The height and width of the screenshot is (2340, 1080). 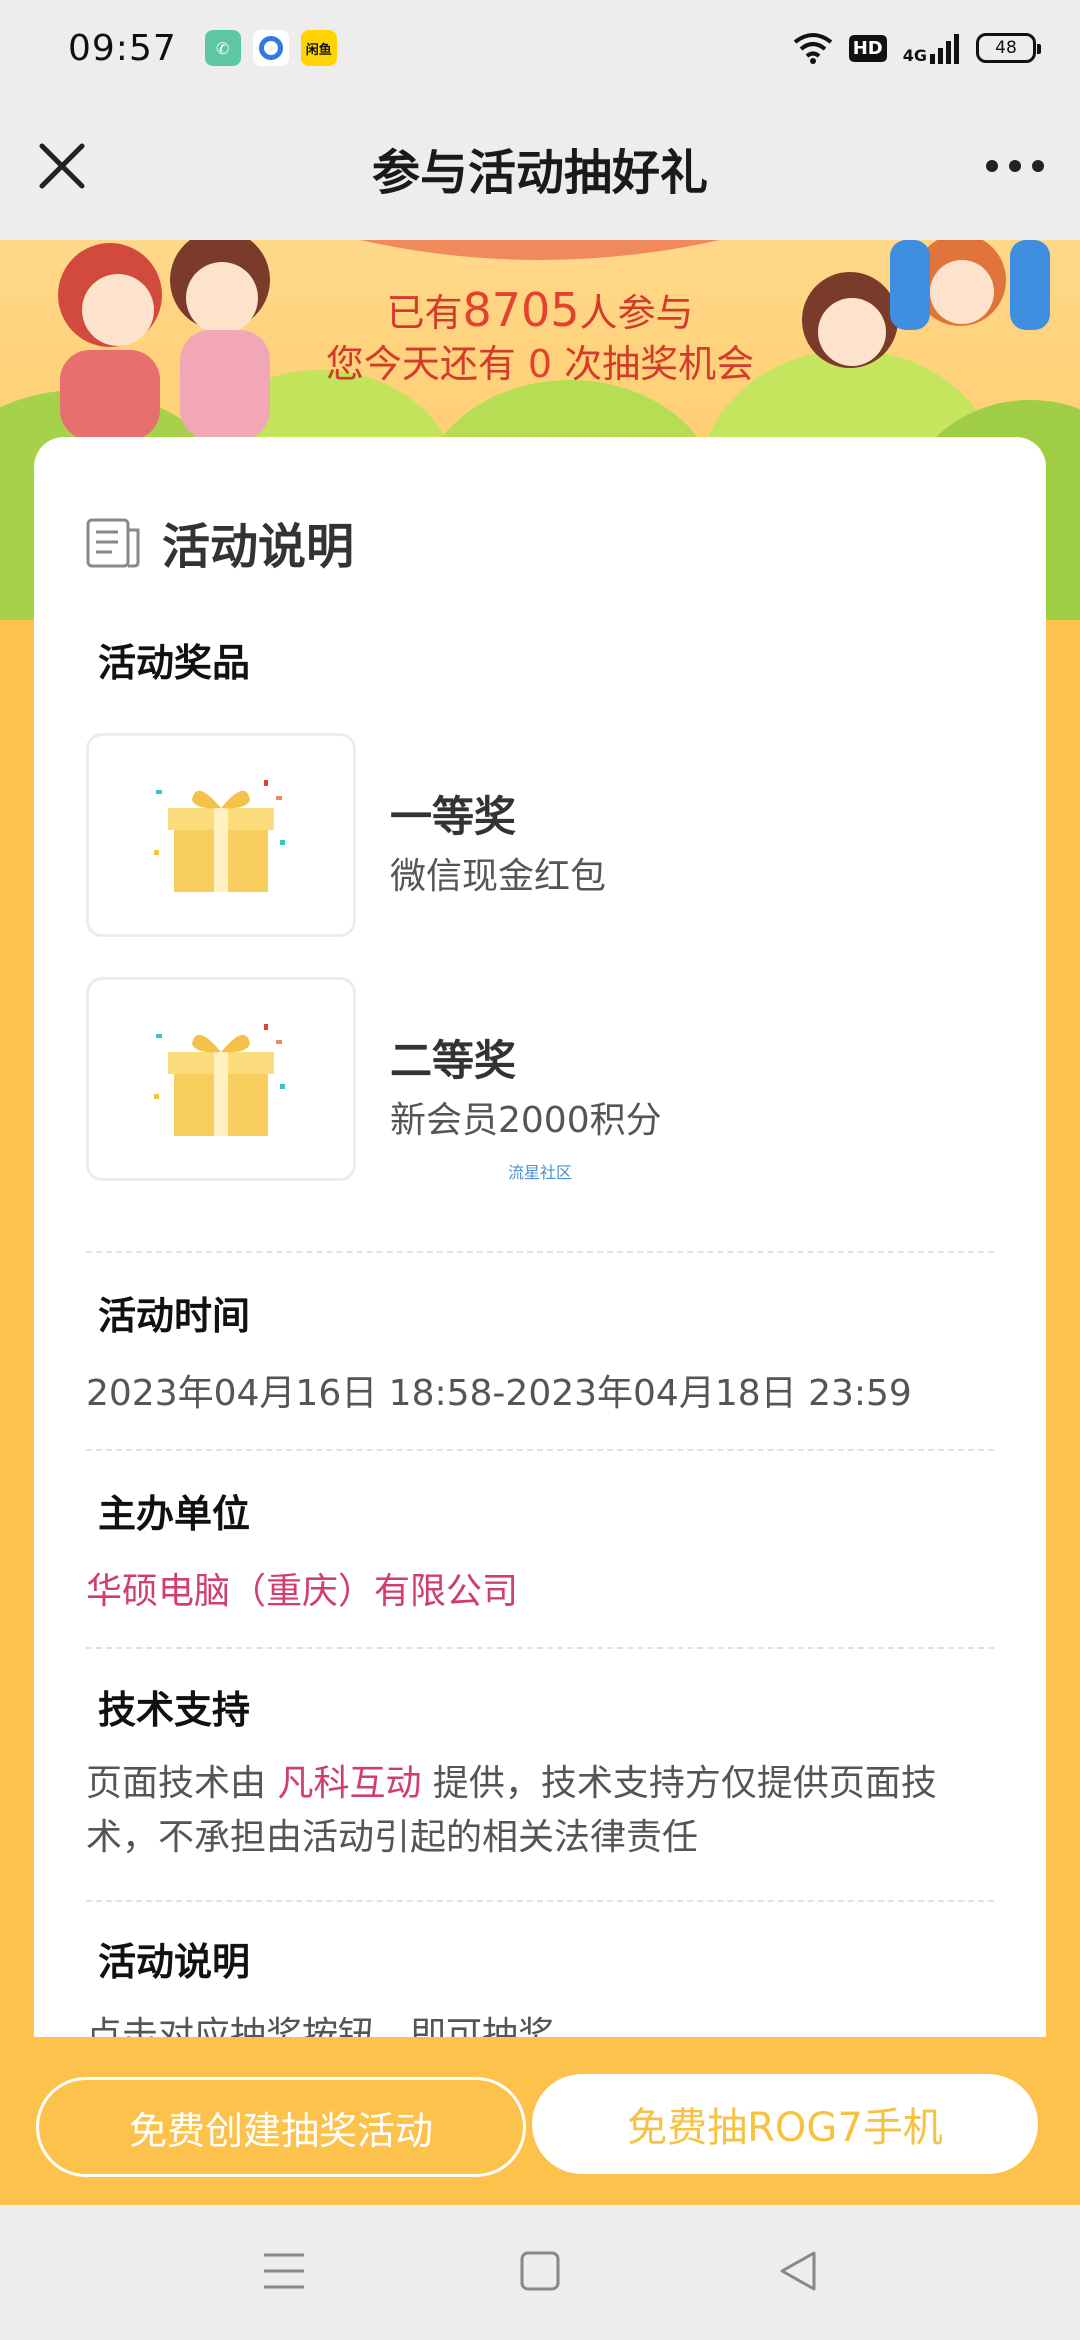 What do you see at coordinates (174, 1711) in the screenshot?
I see `support-section-label: 技术支持` at bounding box center [174, 1711].